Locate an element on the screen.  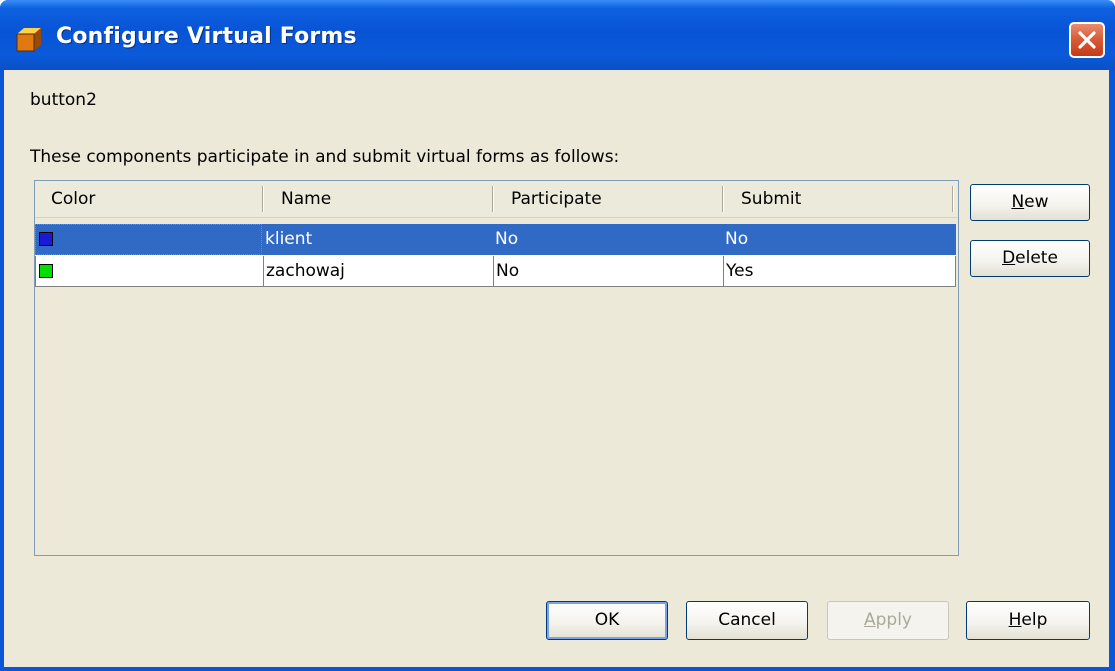
close-button is located at coordinates (1087, 40).